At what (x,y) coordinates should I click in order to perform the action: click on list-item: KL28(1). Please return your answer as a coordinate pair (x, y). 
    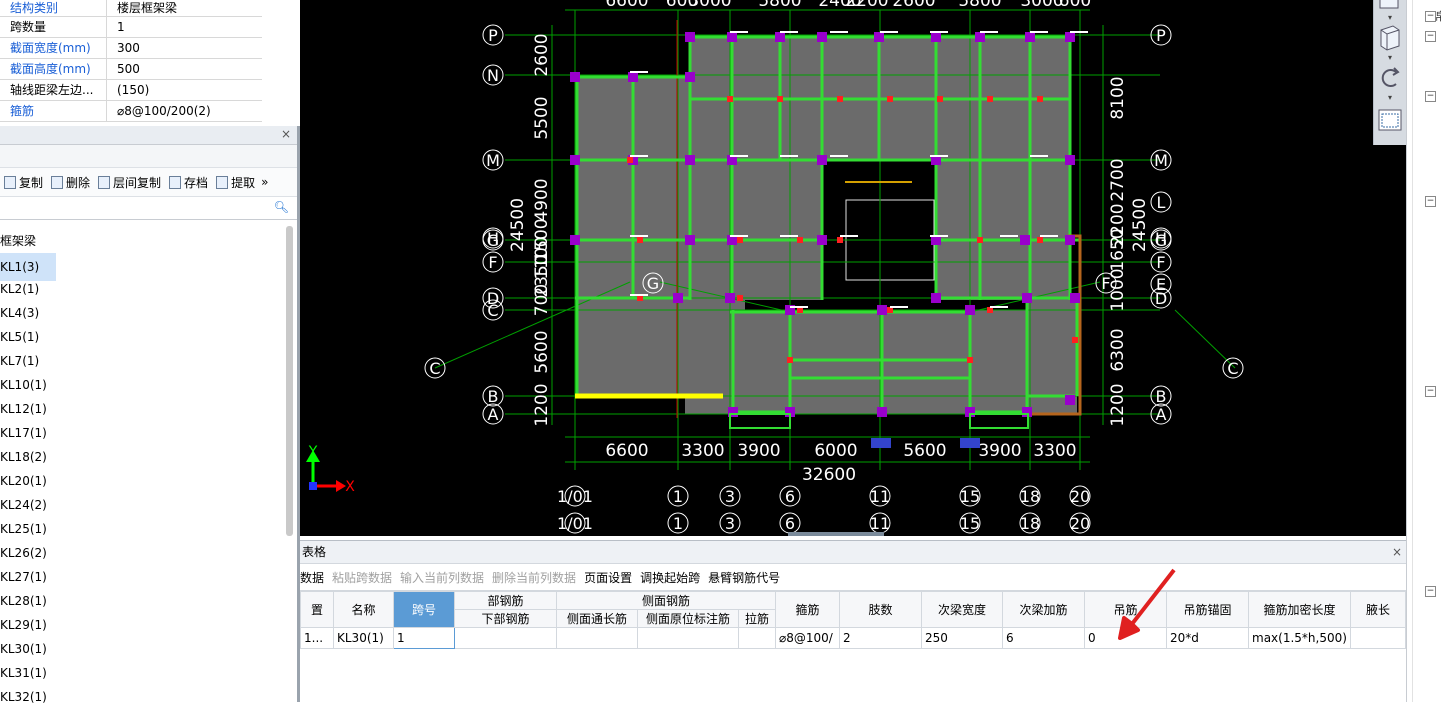
    Looking at the image, I should click on (148, 601).